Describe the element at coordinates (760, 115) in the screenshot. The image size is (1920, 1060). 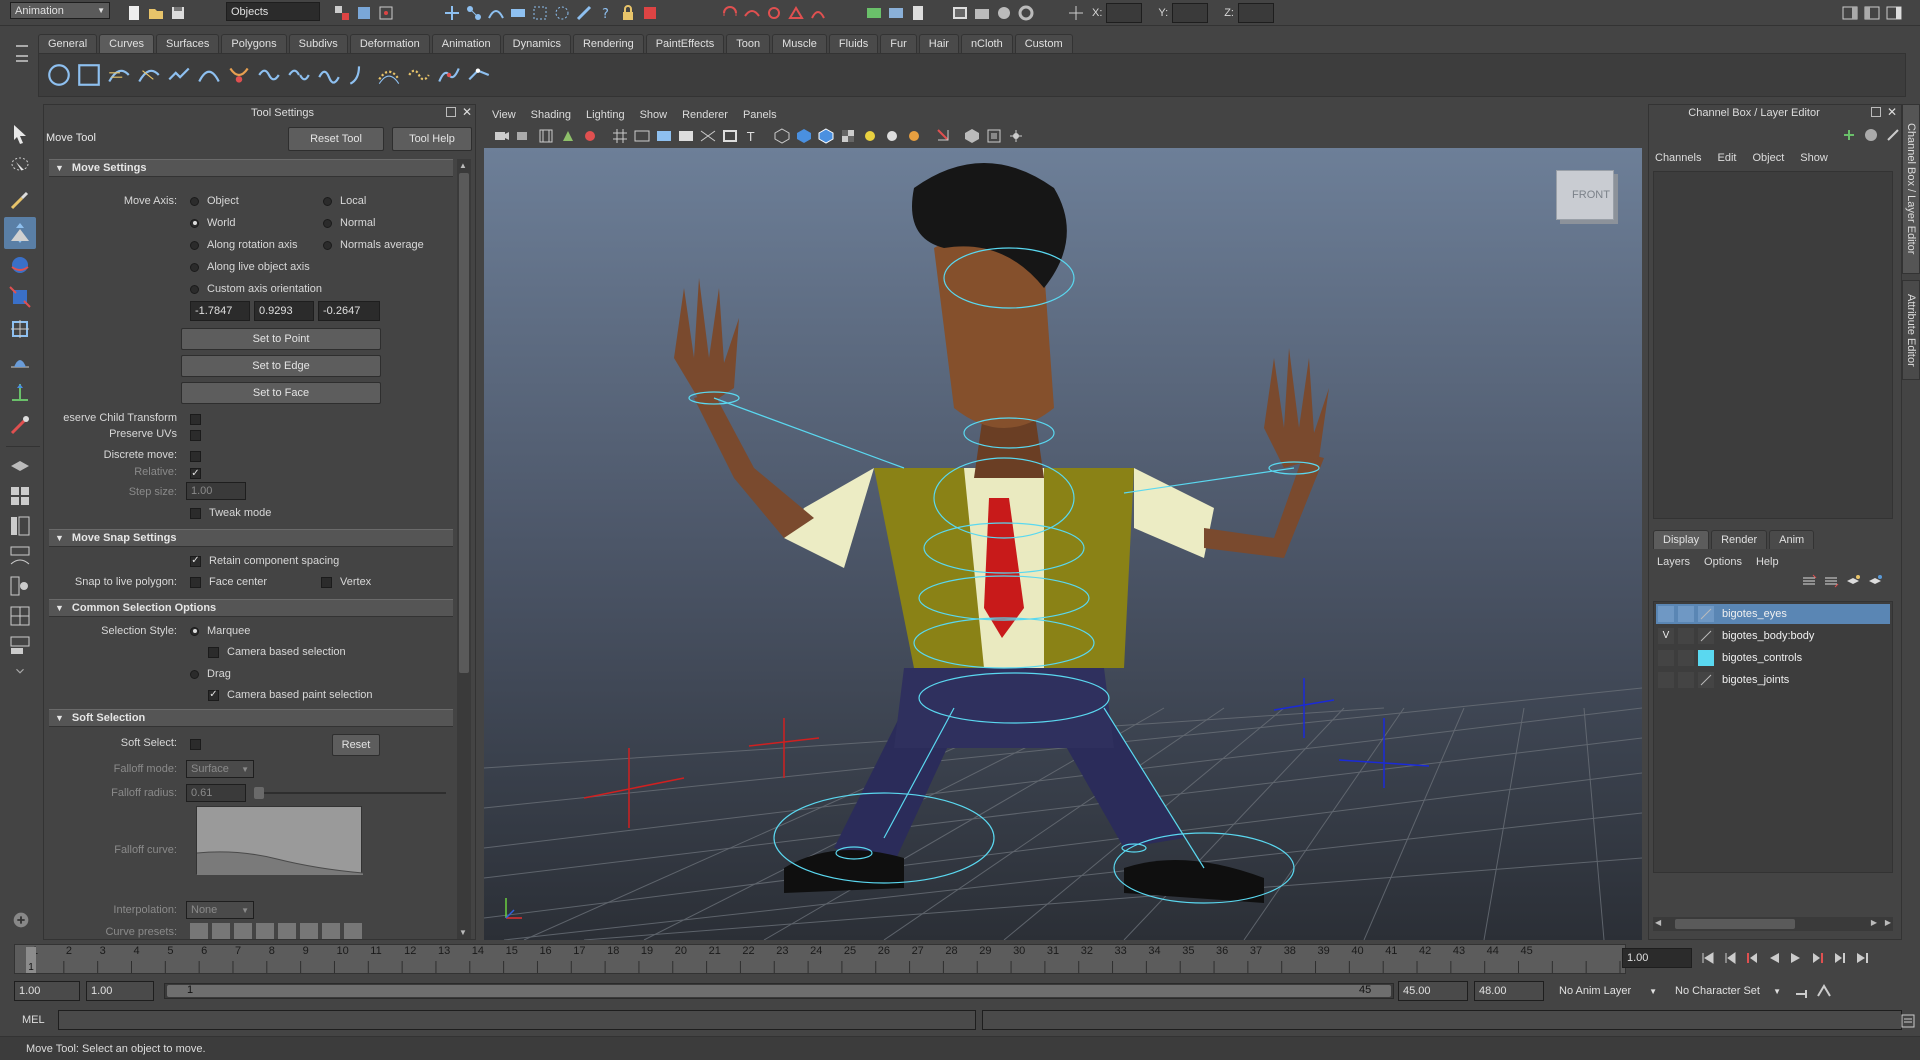
I see `viewport-menu-panels: Panels` at that location.